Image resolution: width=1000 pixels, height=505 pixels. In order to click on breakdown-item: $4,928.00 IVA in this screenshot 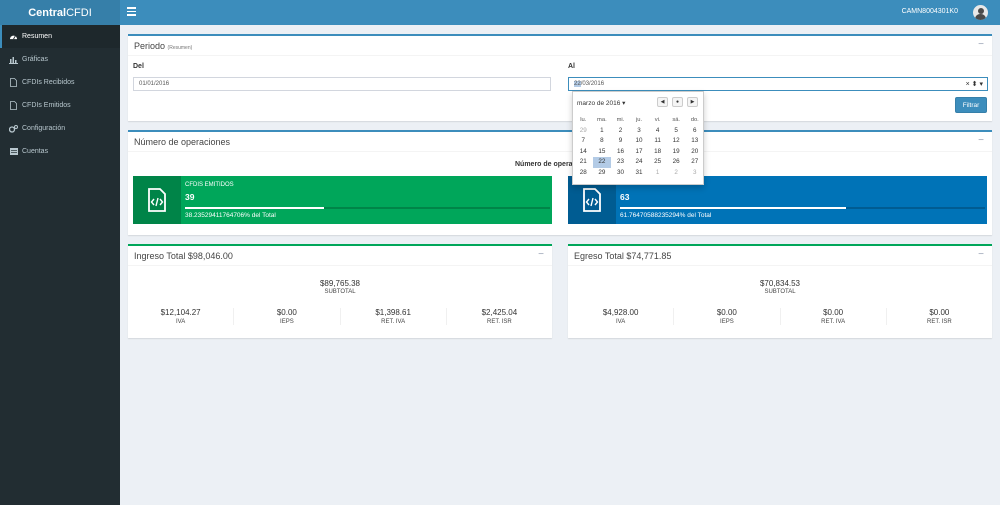, I will do `click(621, 316)`.